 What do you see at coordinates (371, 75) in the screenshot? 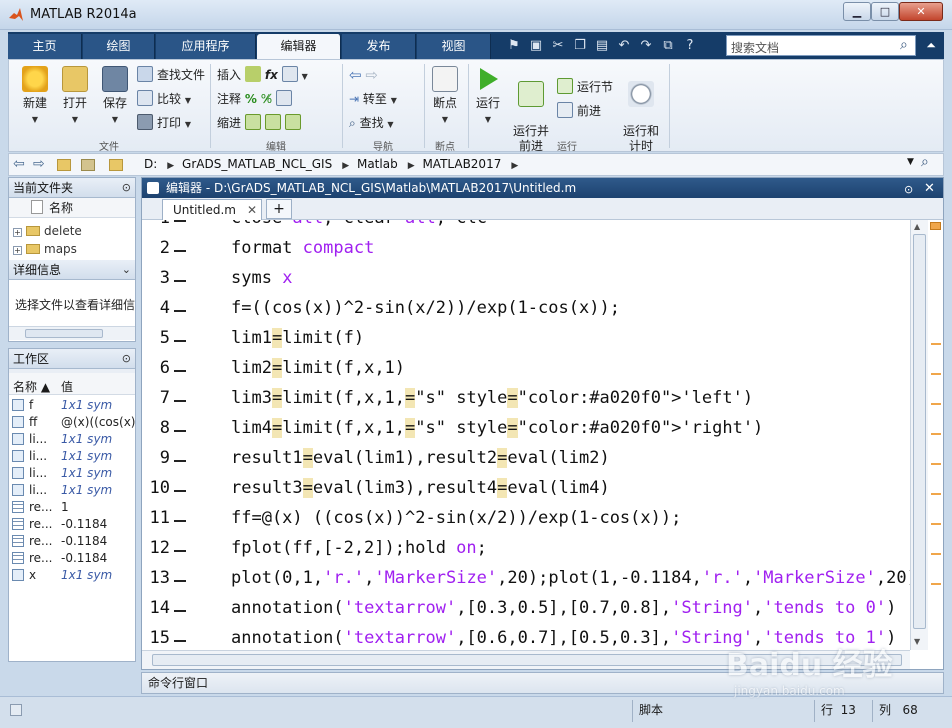
I see `forward-arrow-icon: ⇨` at bounding box center [371, 75].